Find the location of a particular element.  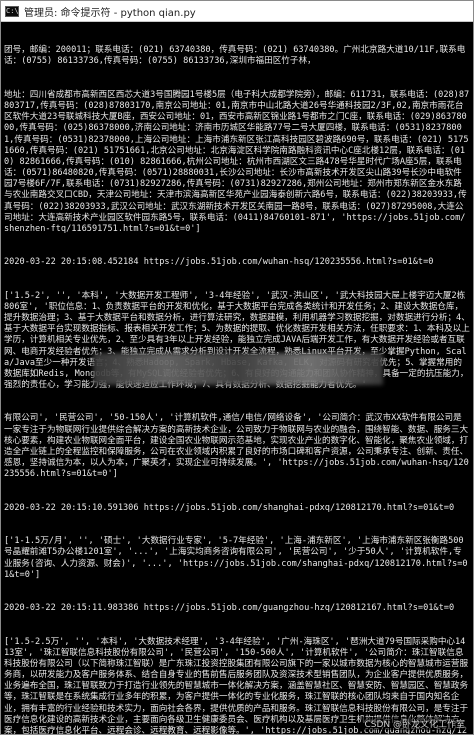

csdn-watermark: CSDN @卧龙文化工作室 is located at coordinates (414, 723).